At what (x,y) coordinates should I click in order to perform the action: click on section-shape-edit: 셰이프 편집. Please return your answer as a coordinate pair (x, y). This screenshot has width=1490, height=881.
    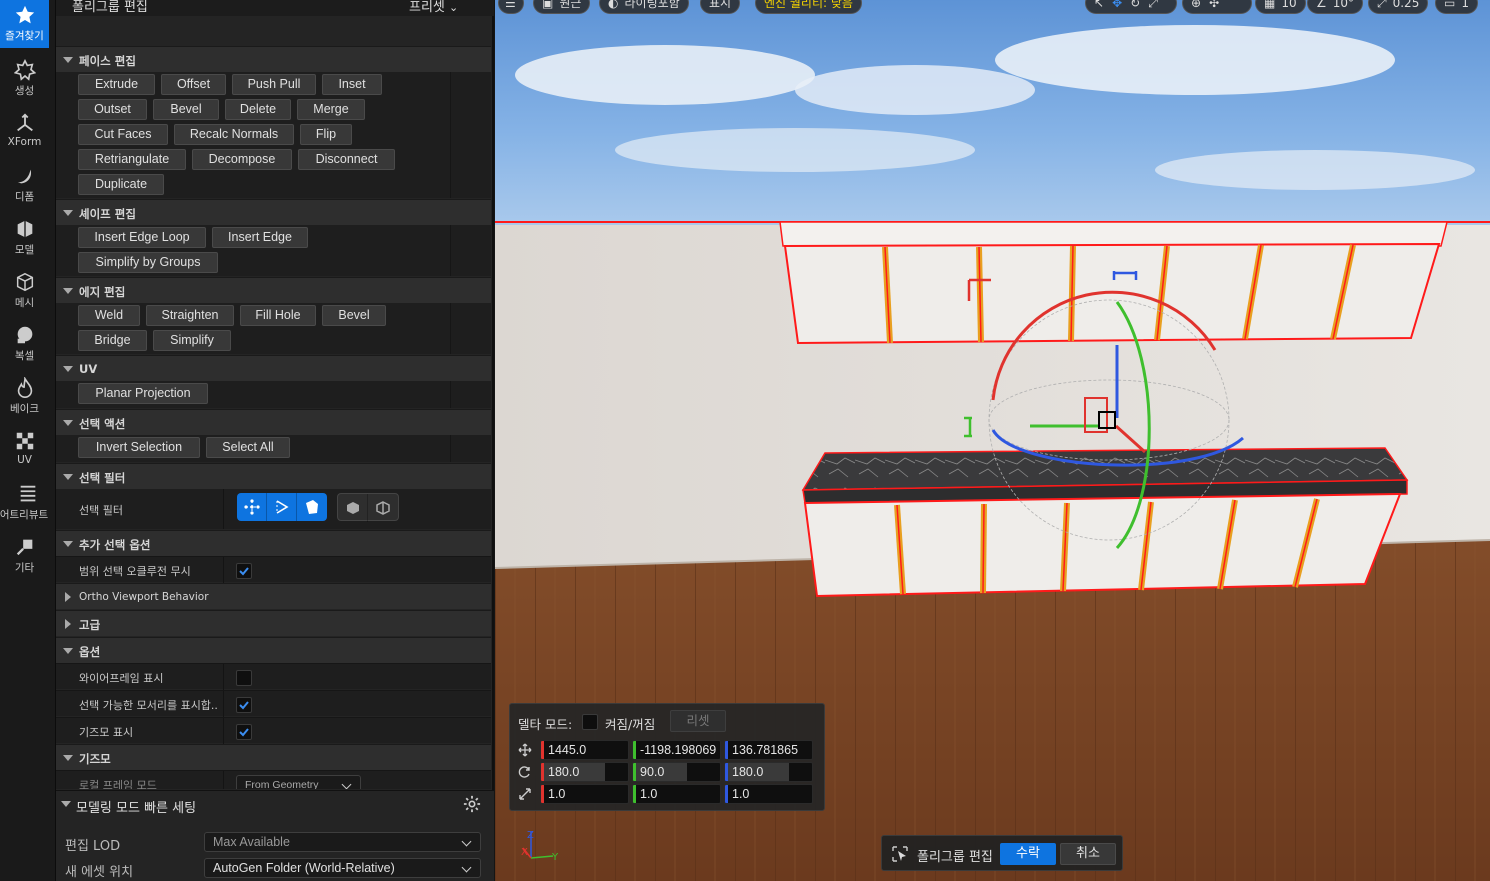
    Looking at the image, I should click on (273, 212).